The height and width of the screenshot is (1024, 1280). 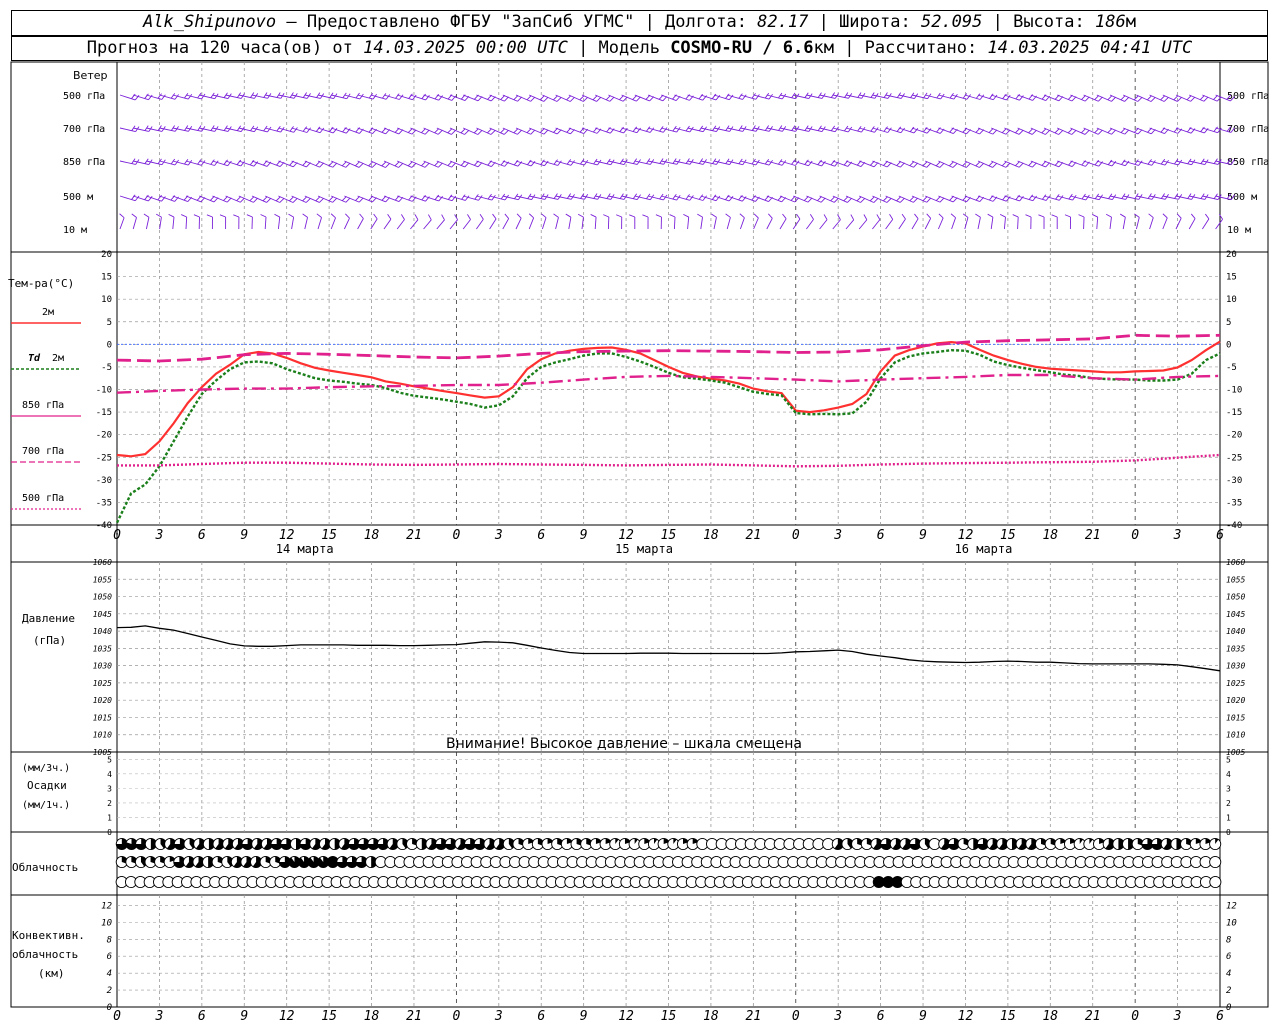 What do you see at coordinates (1234, 391) in the screenshot?
I see `temp-tick-right: -10` at bounding box center [1234, 391].